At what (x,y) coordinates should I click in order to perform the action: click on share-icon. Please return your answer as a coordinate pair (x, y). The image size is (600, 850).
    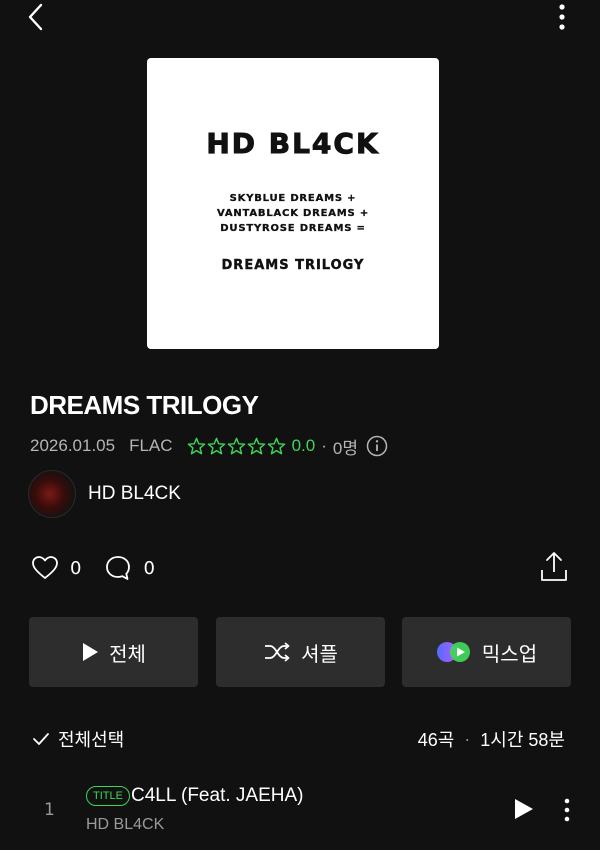
    Looking at the image, I should click on (554, 567).